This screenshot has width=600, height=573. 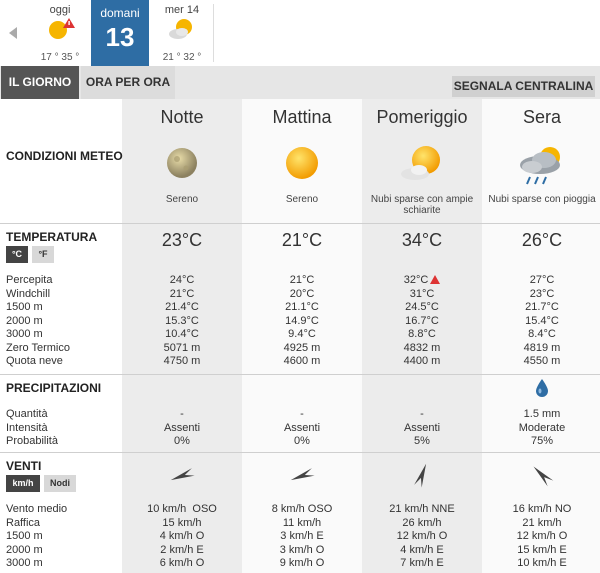 What do you see at coordinates (182, 240) in the screenshot?
I see `temperature-value: 23°C` at bounding box center [182, 240].